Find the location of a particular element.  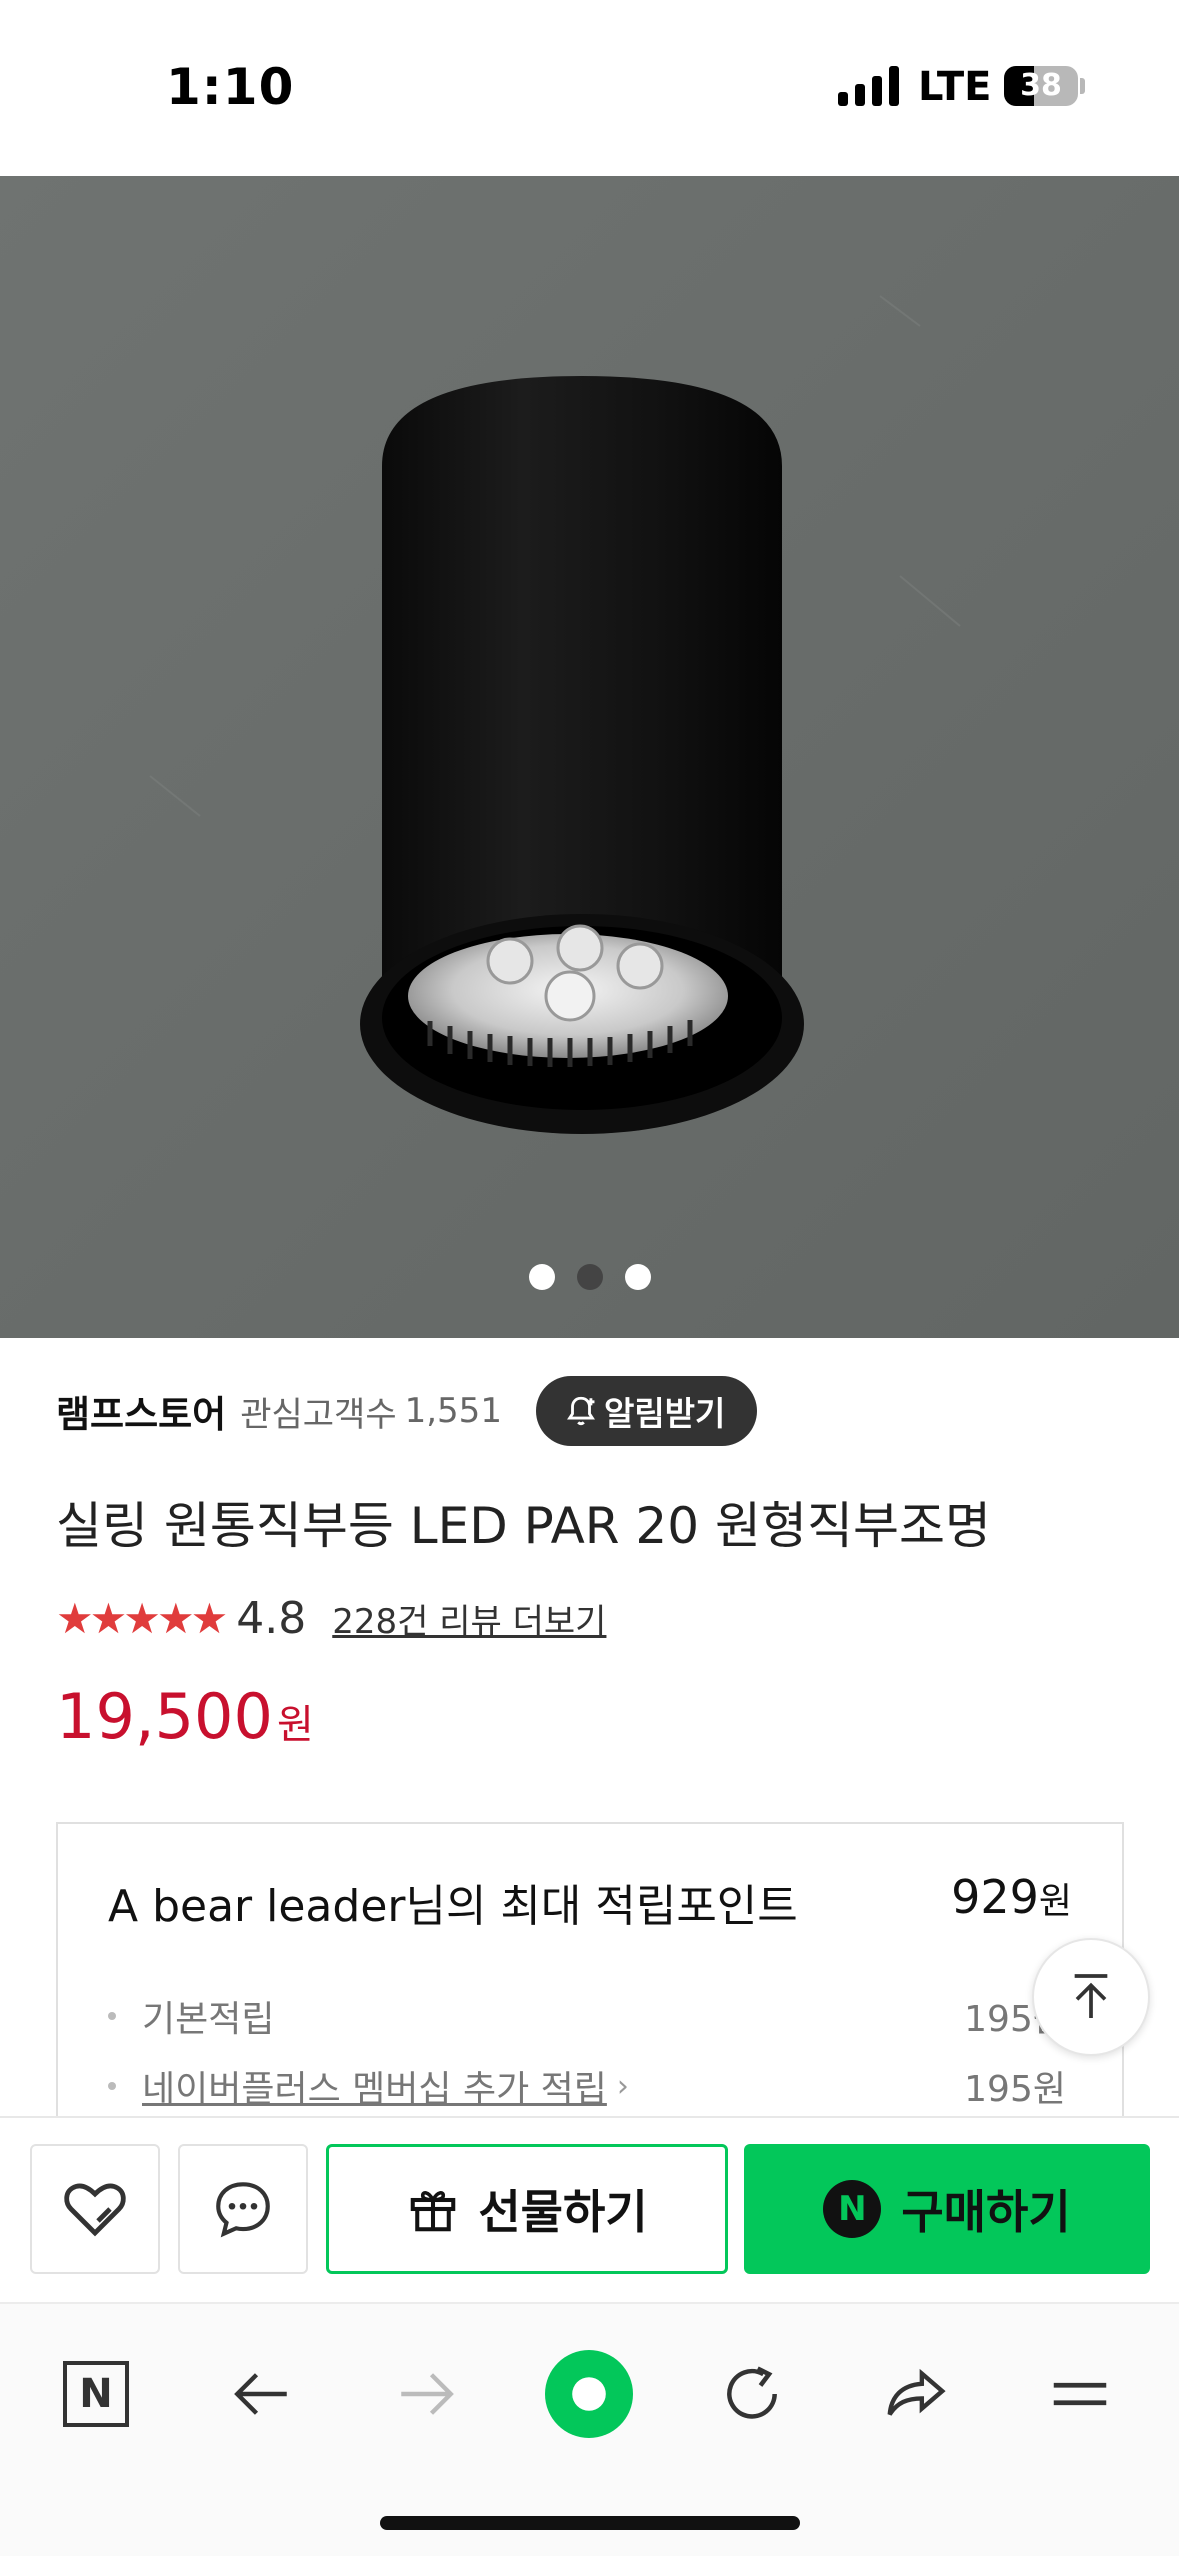

price: 19,500 원 is located at coordinates (185, 1716).